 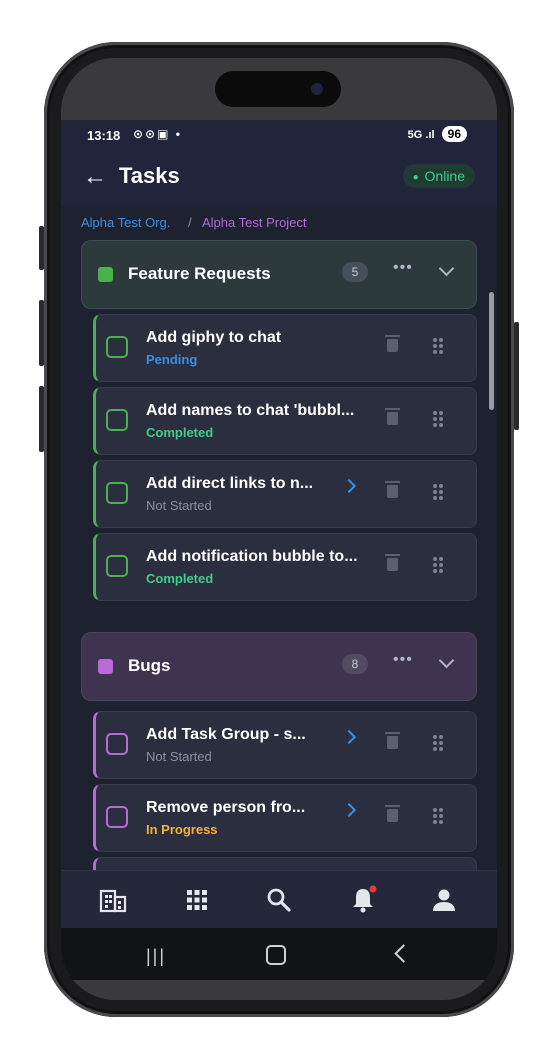 I want to click on task-title: Add giphy to chat, so click(x=214, y=337).